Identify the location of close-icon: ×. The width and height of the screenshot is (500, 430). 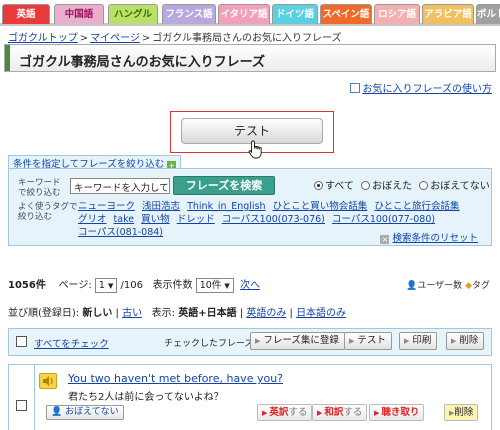
(385, 239).